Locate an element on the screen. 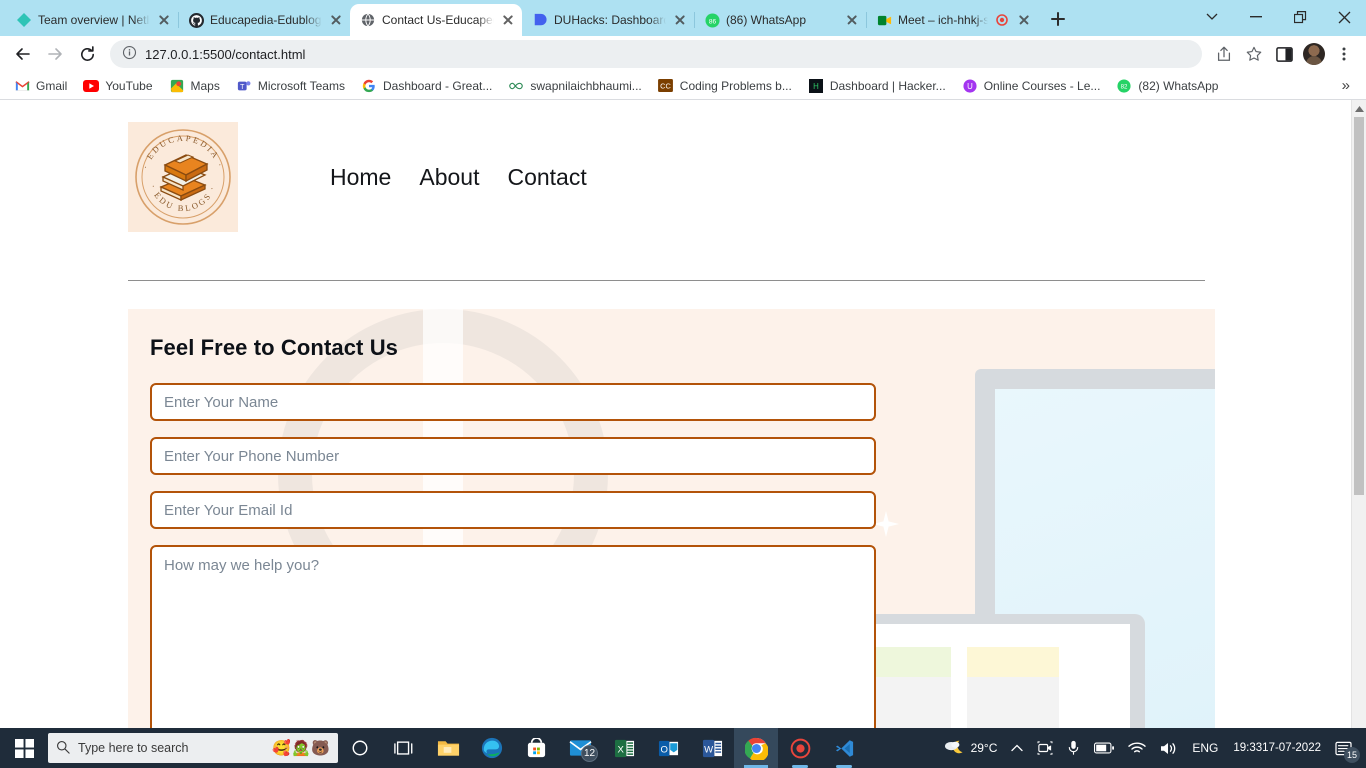 The height and width of the screenshot is (768, 1366). maps-icon is located at coordinates (177, 86).